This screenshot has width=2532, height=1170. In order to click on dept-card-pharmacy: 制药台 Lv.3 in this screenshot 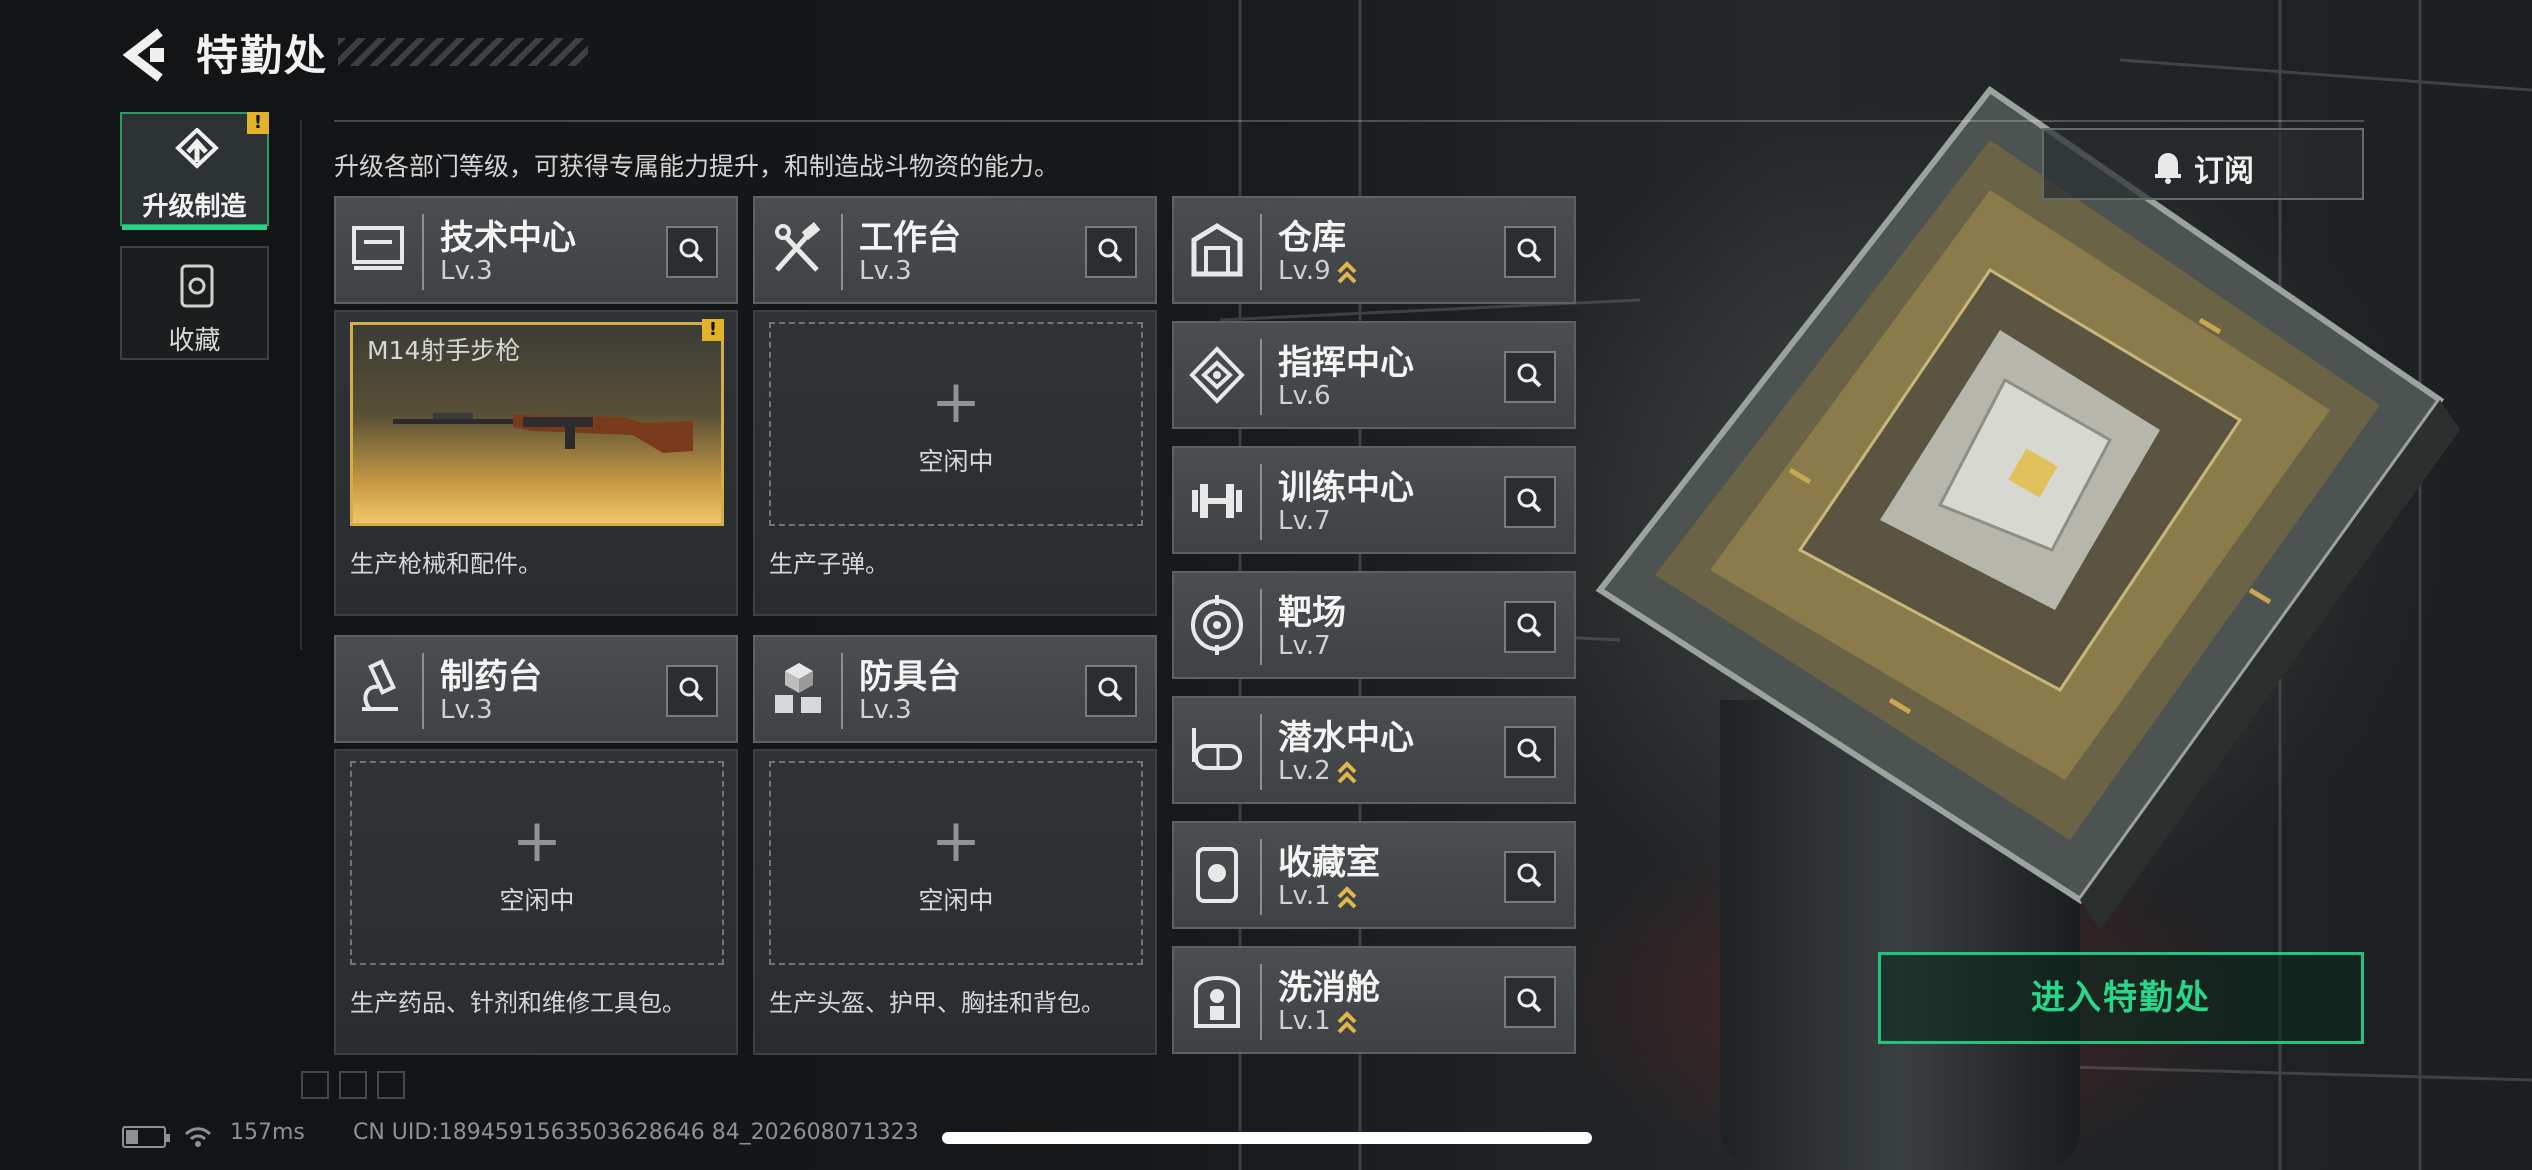, I will do `click(536, 689)`.